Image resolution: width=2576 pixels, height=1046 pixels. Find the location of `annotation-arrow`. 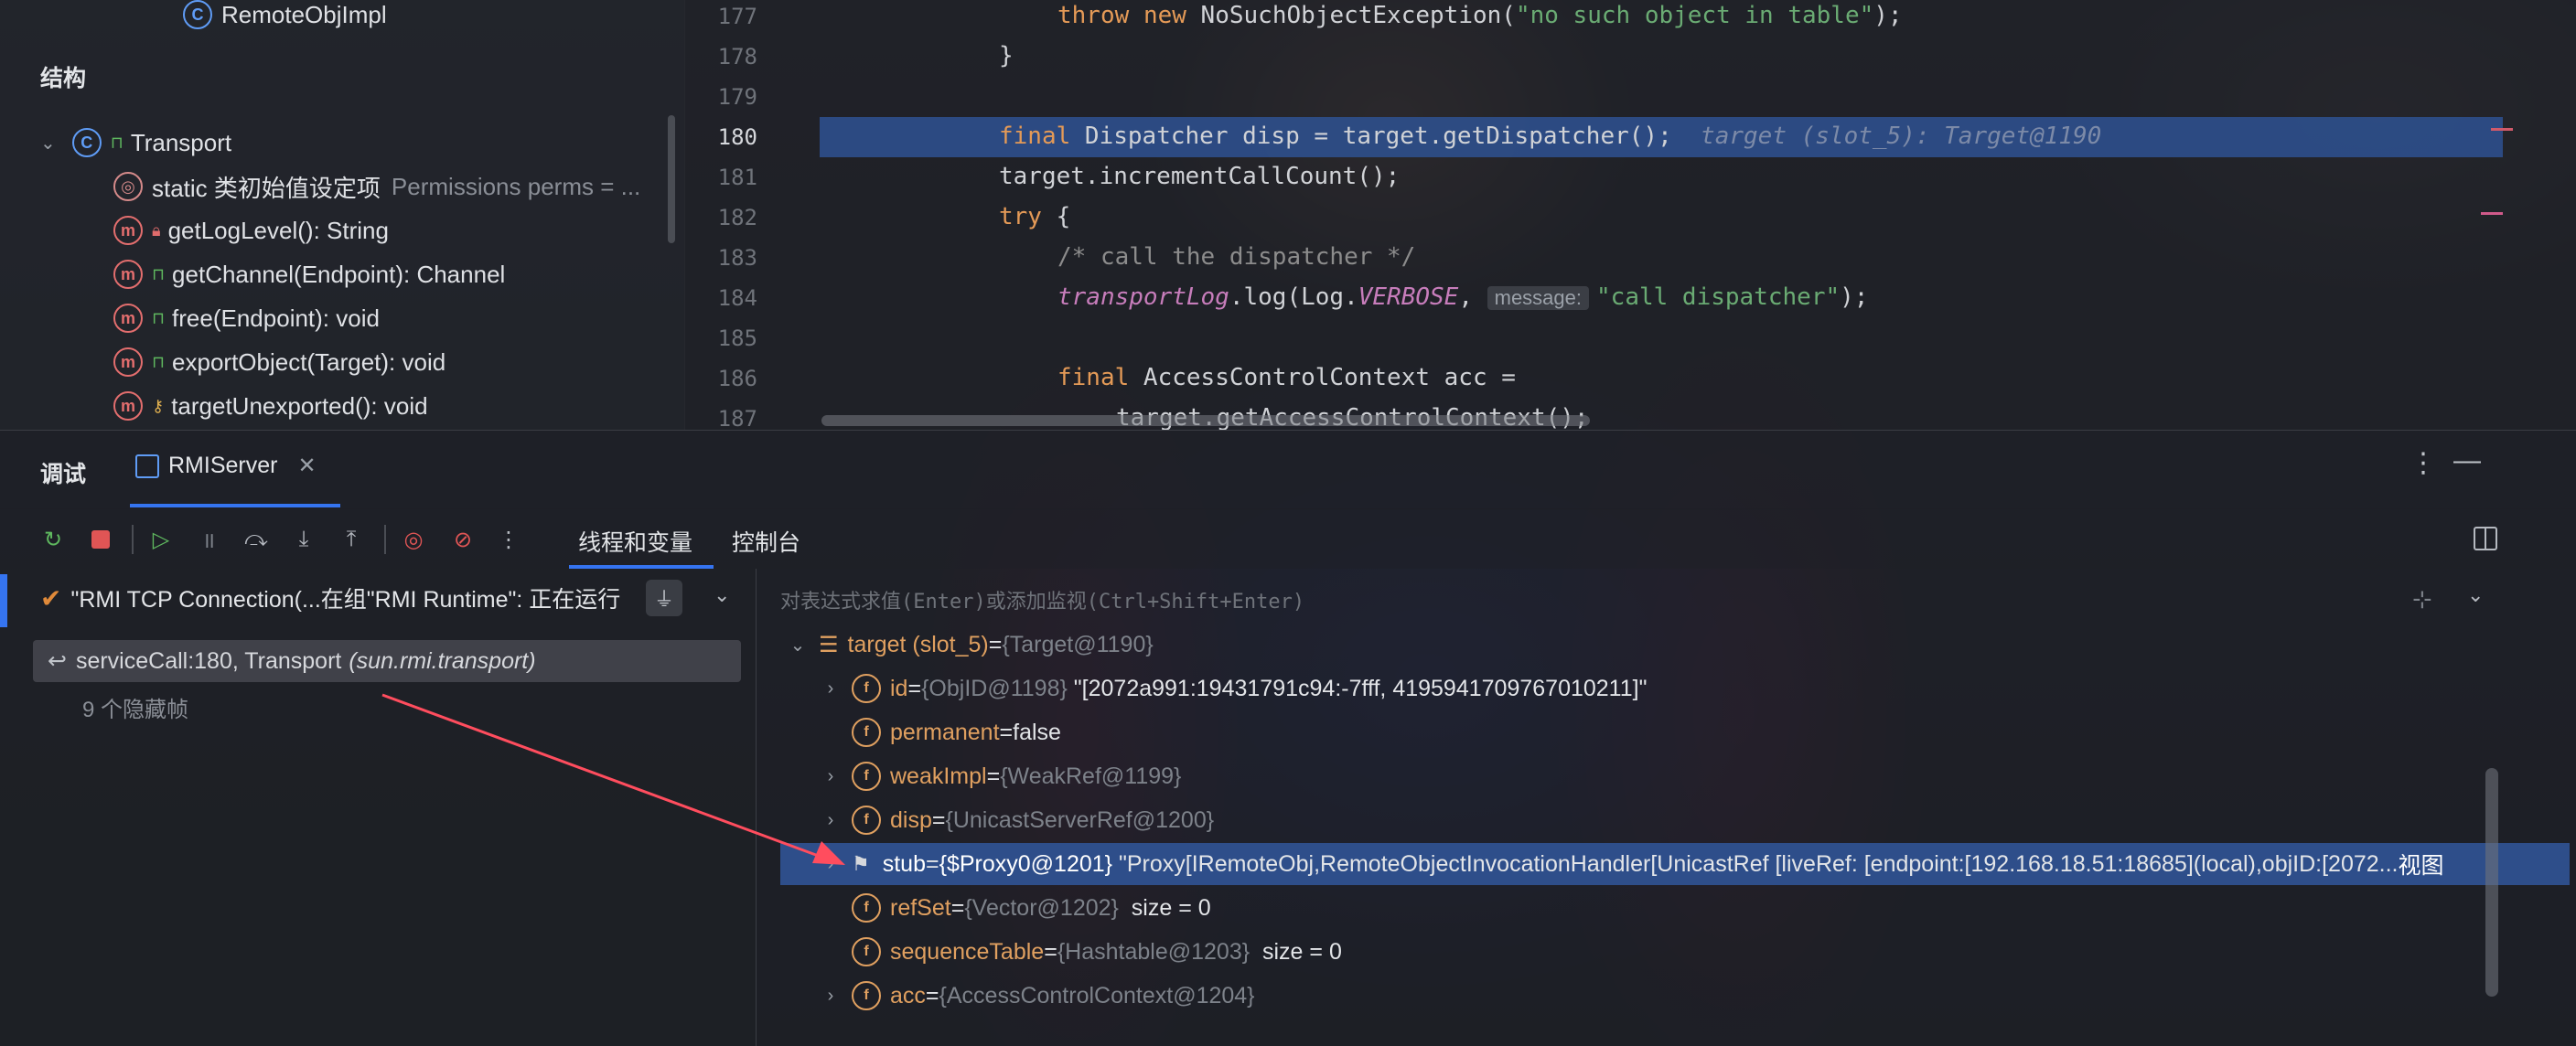

annotation-arrow is located at coordinates (613, 779).